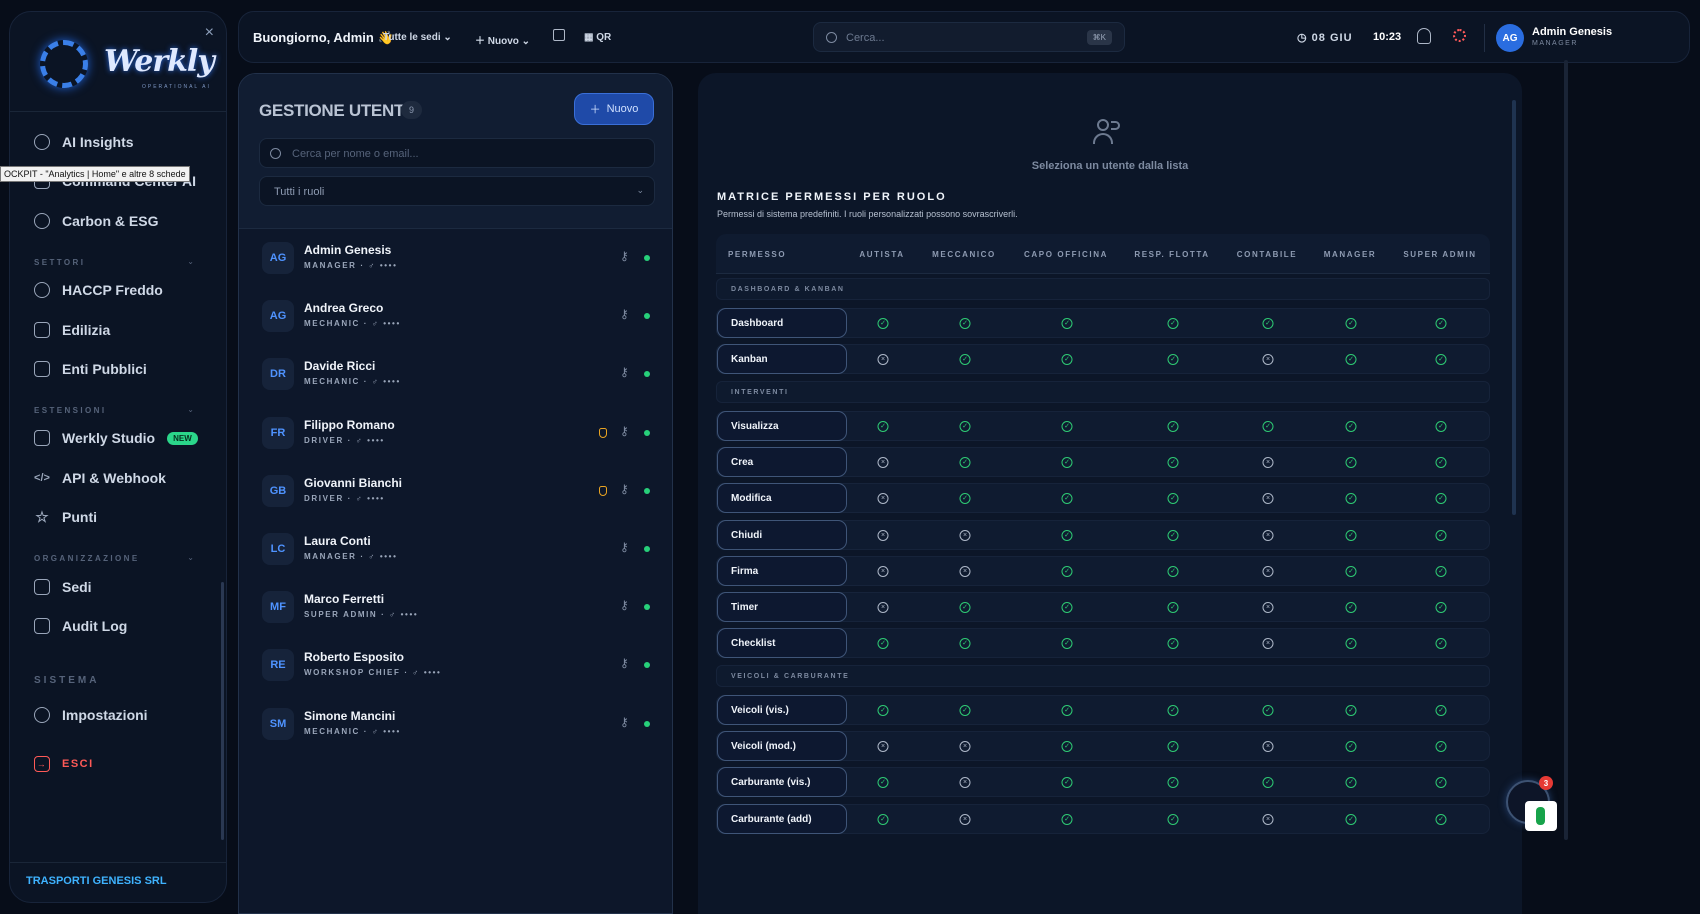  What do you see at coordinates (123, 63) in the screenshot?
I see `werkly-logo: Werkly OPERATIONAL AI` at bounding box center [123, 63].